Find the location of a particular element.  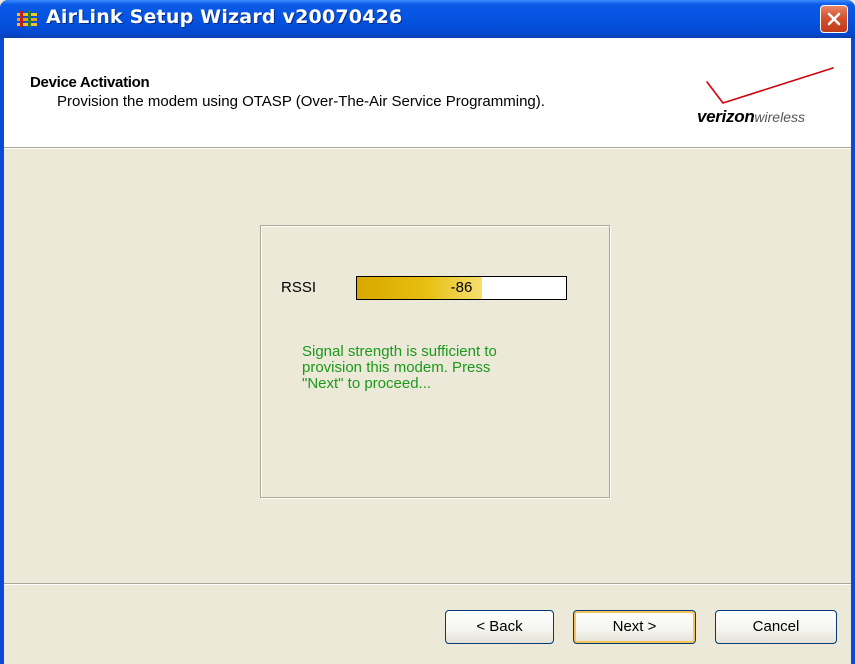

rssi-label: RSSI is located at coordinates (299, 287).